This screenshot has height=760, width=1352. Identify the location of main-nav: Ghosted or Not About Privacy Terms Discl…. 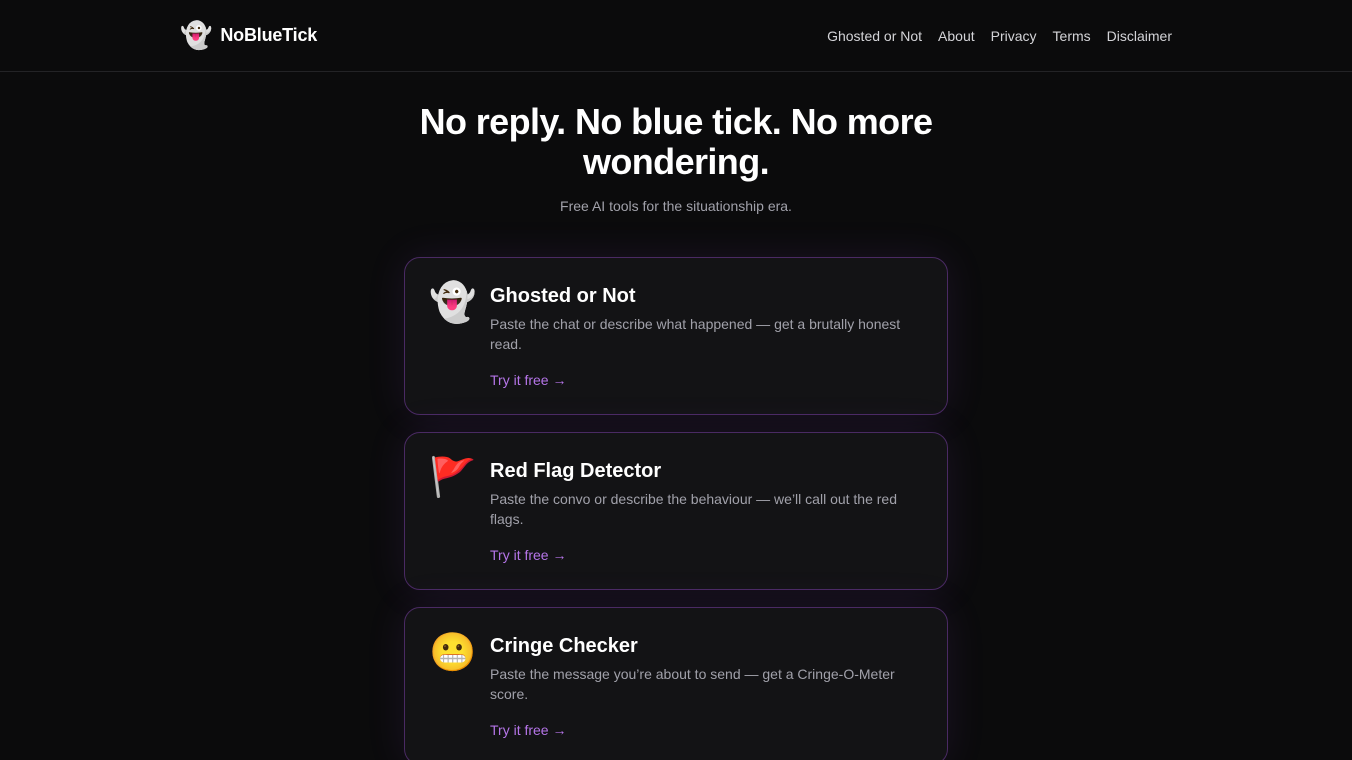
(999, 36).